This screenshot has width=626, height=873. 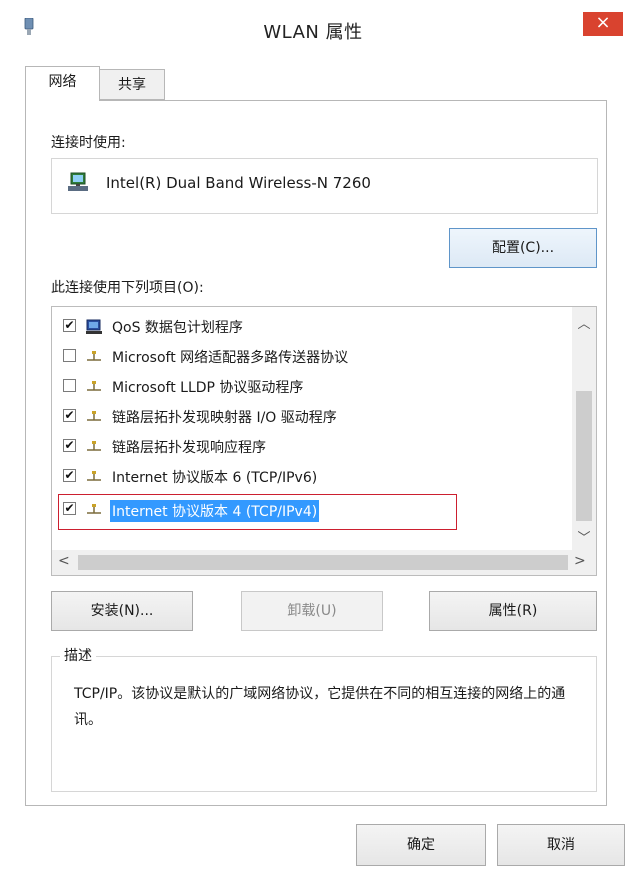 I want to click on horizontal-scrollbar: < >, so click(x=324, y=562).